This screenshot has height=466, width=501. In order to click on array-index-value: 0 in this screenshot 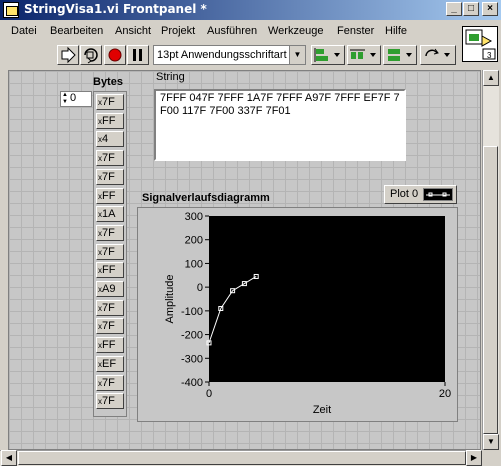, I will do `click(73, 98)`.